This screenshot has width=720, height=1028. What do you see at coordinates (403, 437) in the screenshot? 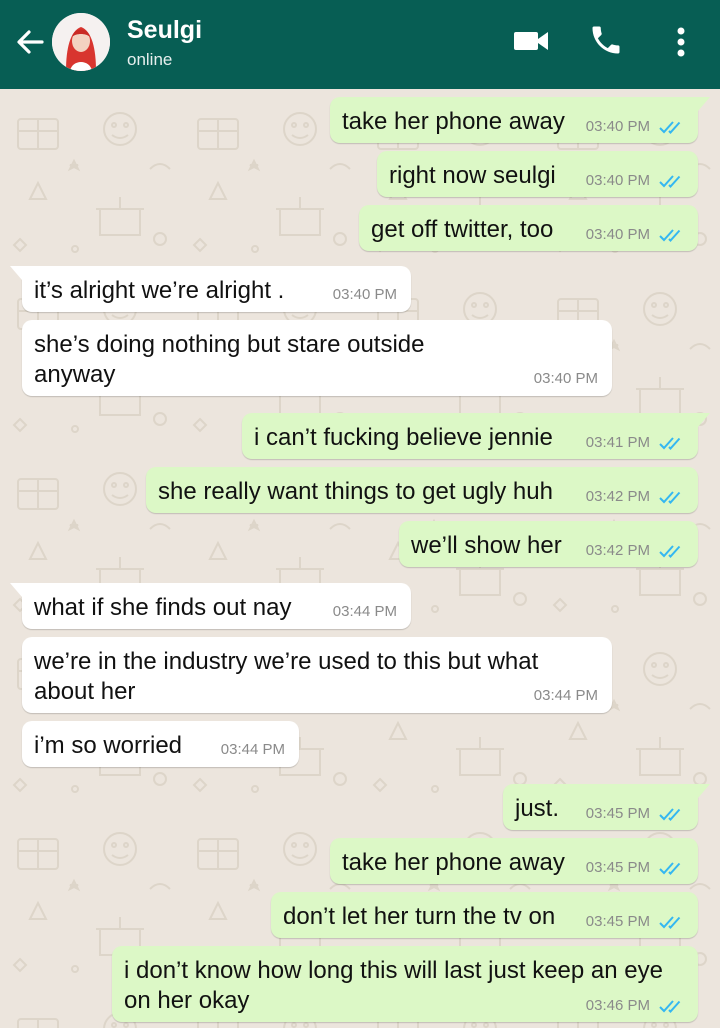
I see `message-text: i can’t fucking believe jennie` at bounding box center [403, 437].